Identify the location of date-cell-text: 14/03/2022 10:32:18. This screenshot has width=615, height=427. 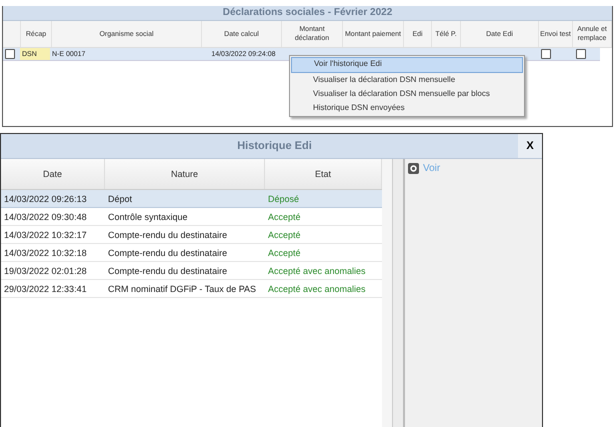
(45, 253).